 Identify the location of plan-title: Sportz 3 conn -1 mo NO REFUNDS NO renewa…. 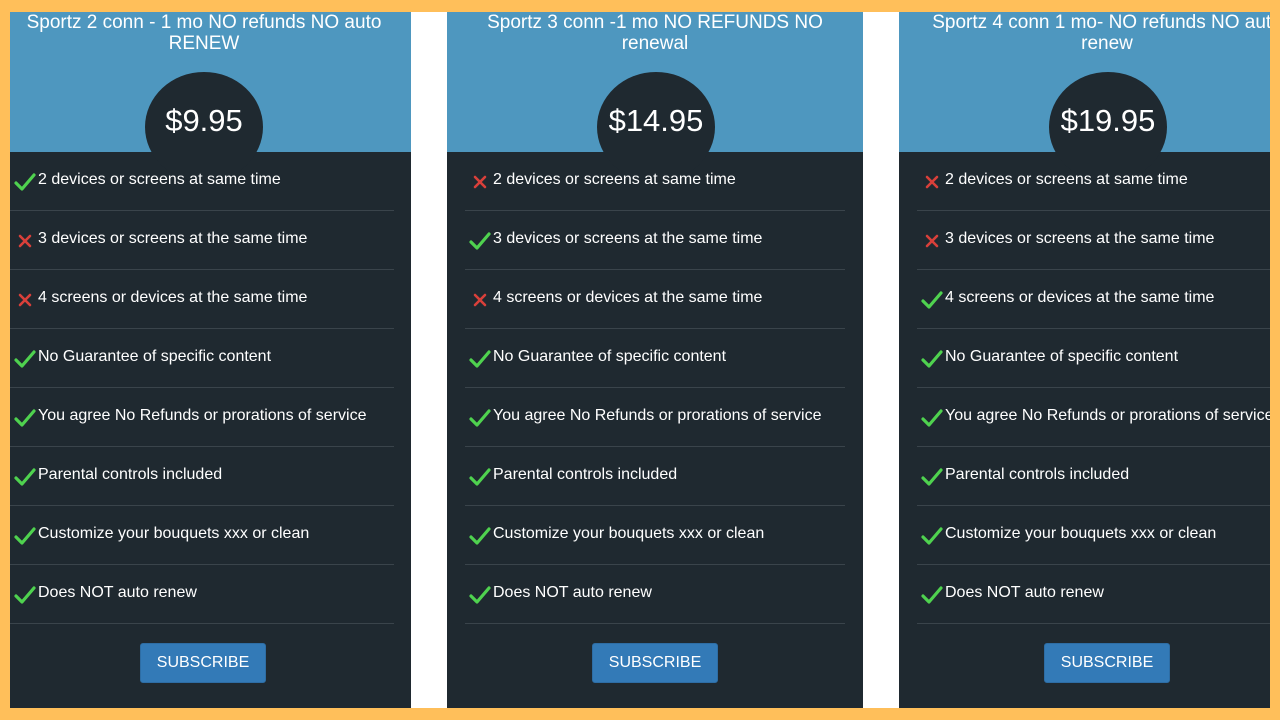
(655, 33).